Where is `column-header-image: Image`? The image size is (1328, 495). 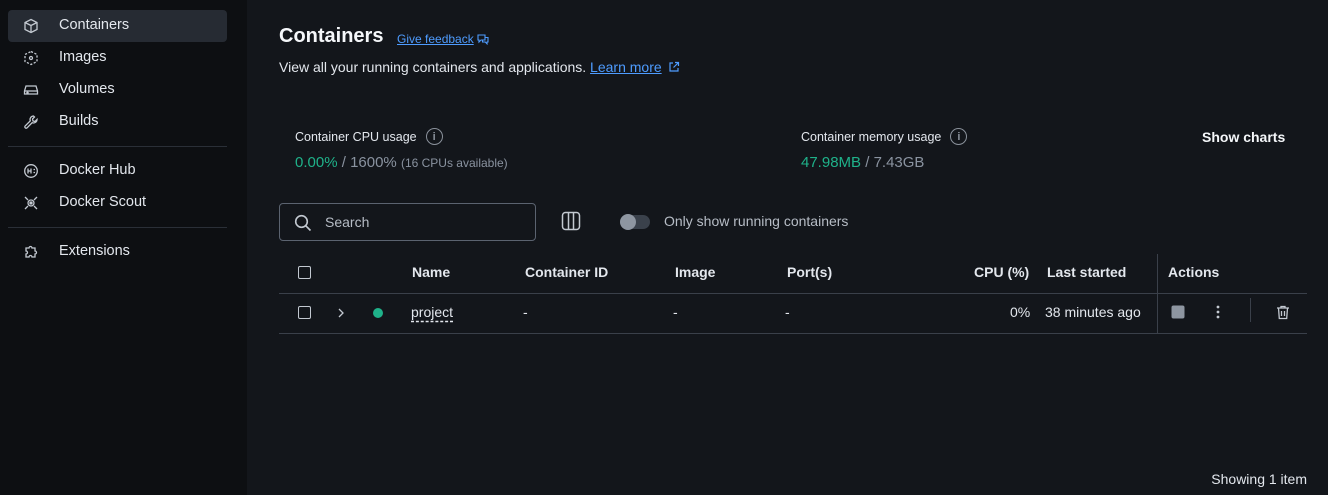
column-header-image: Image is located at coordinates (695, 272).